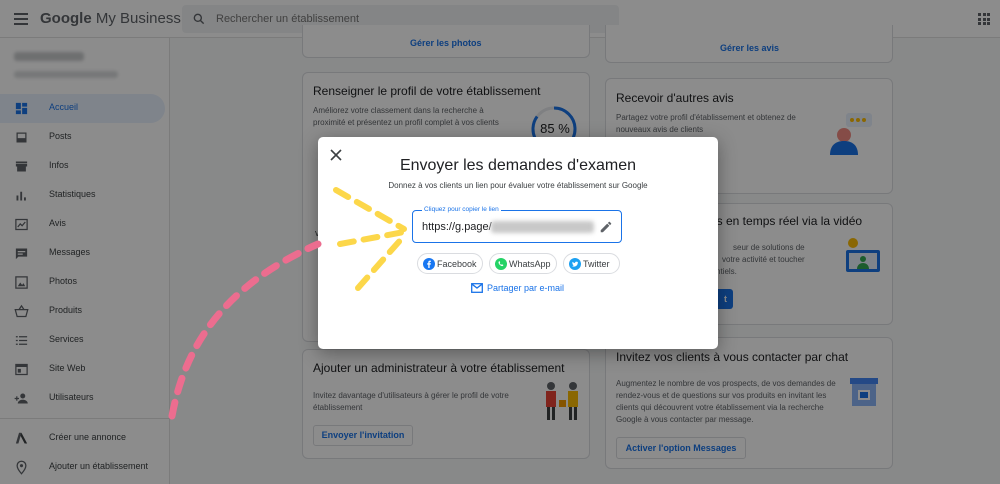 The height and width of the screenshot is (484, 1000). I want to click on pencil-edit-icon, so click(606, 227).